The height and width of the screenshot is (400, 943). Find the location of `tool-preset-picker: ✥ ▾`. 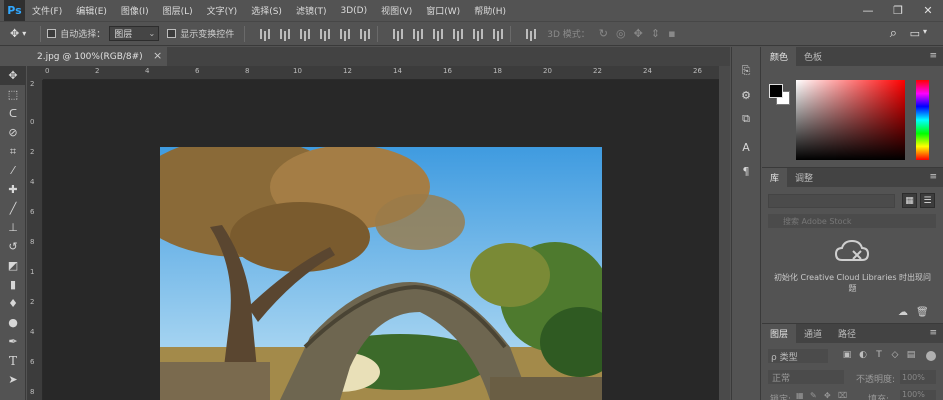

tool-preset-picker: ✥ ▾ is located at coordinates (18, 33).